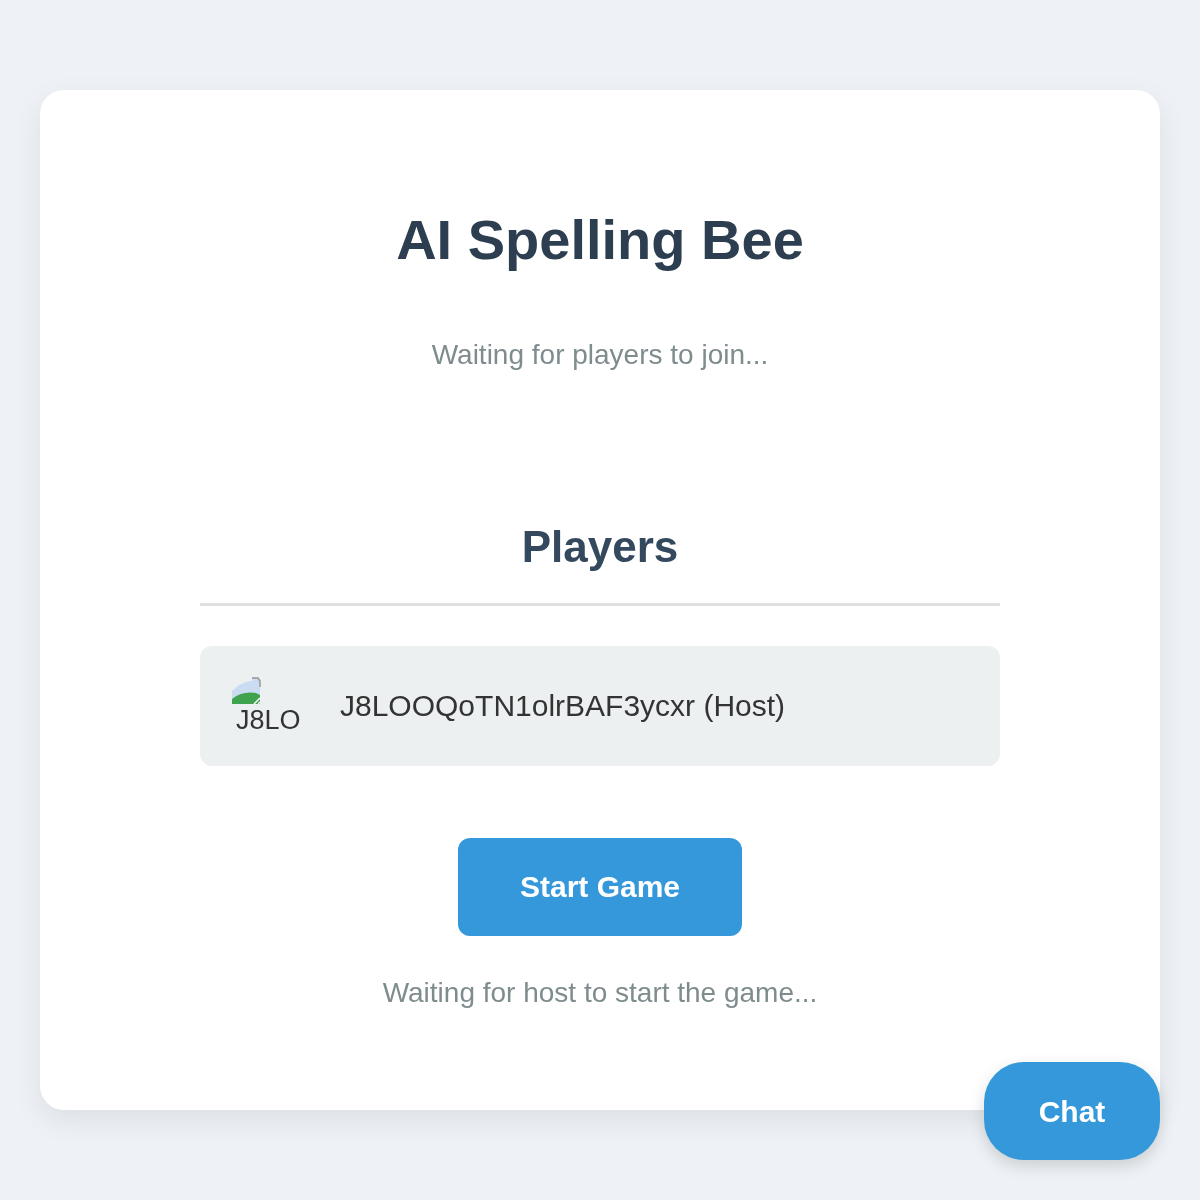 The image size is (1200, 1200). I want to click on player-name: J8LOOQoTN1olrBAF3ycxr (Host), so click(563, 706).